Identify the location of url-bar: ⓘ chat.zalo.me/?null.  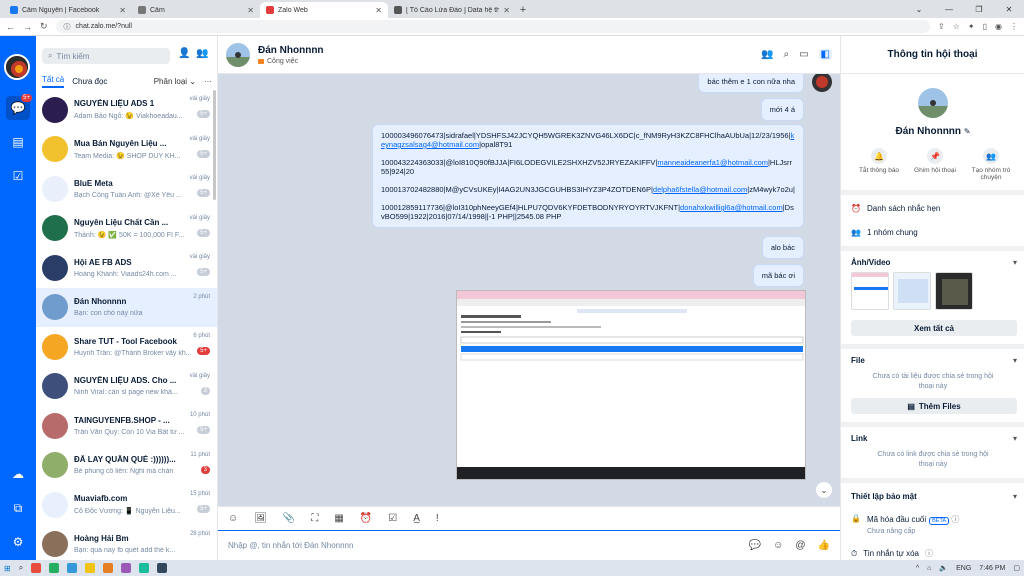
(493, 26).